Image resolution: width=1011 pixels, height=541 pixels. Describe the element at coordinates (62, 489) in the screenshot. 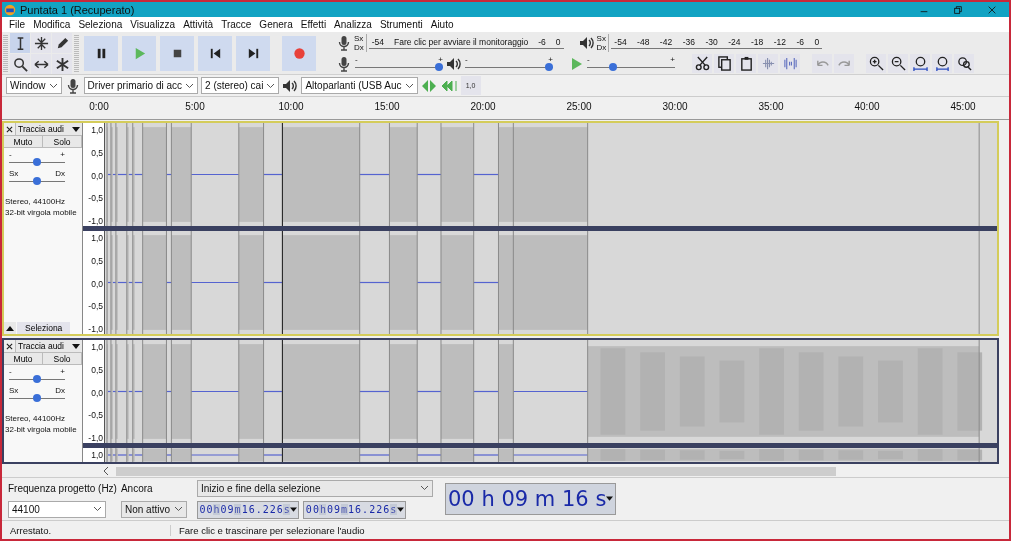

I see `field-label: Frequenza progetto (Hz)` at that location.